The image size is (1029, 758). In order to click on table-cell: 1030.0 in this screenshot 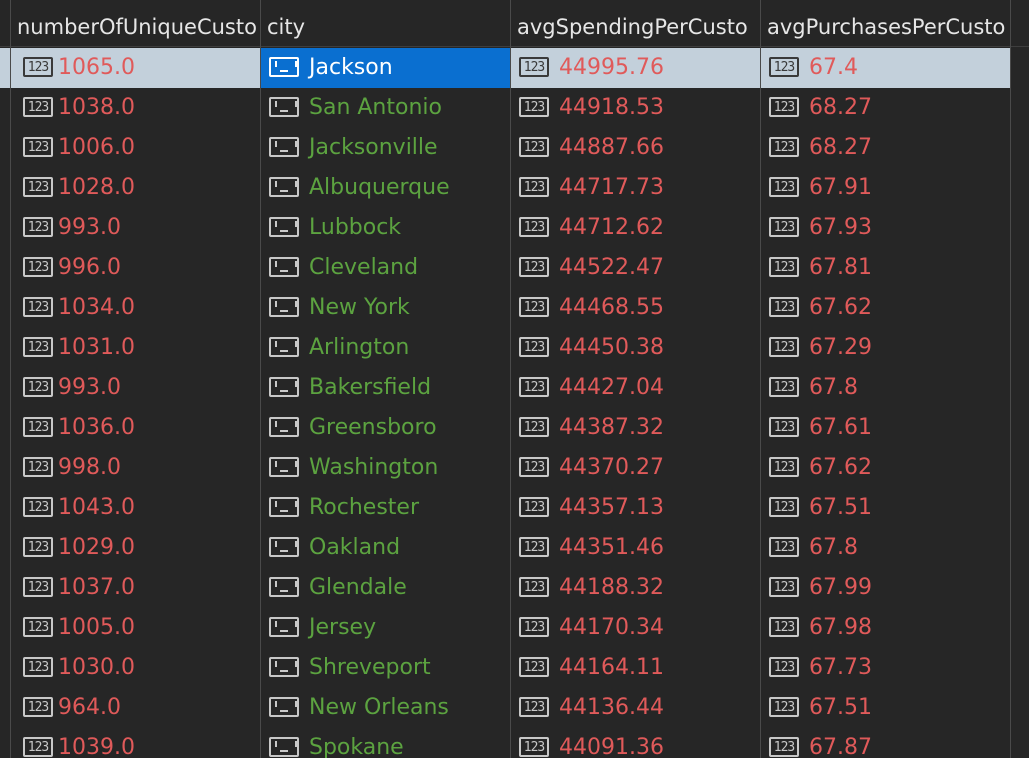, I will do `click(135, 668)`.